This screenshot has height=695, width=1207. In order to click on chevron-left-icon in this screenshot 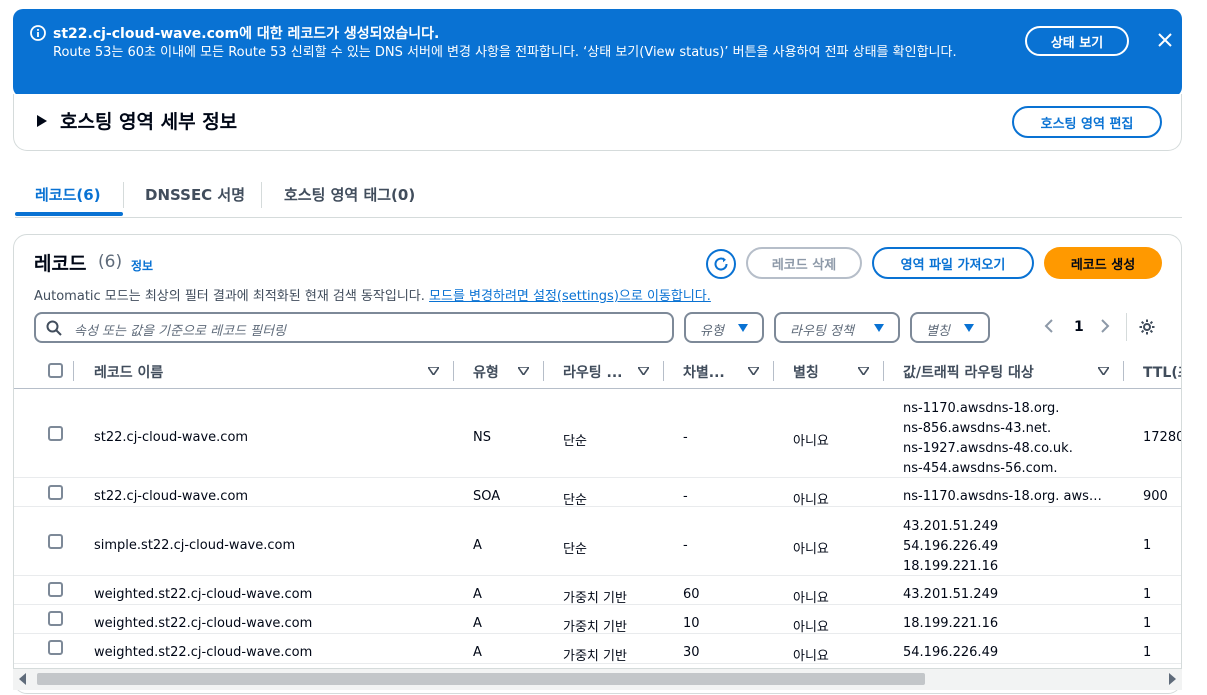, I will do `click(1049, 326)`.